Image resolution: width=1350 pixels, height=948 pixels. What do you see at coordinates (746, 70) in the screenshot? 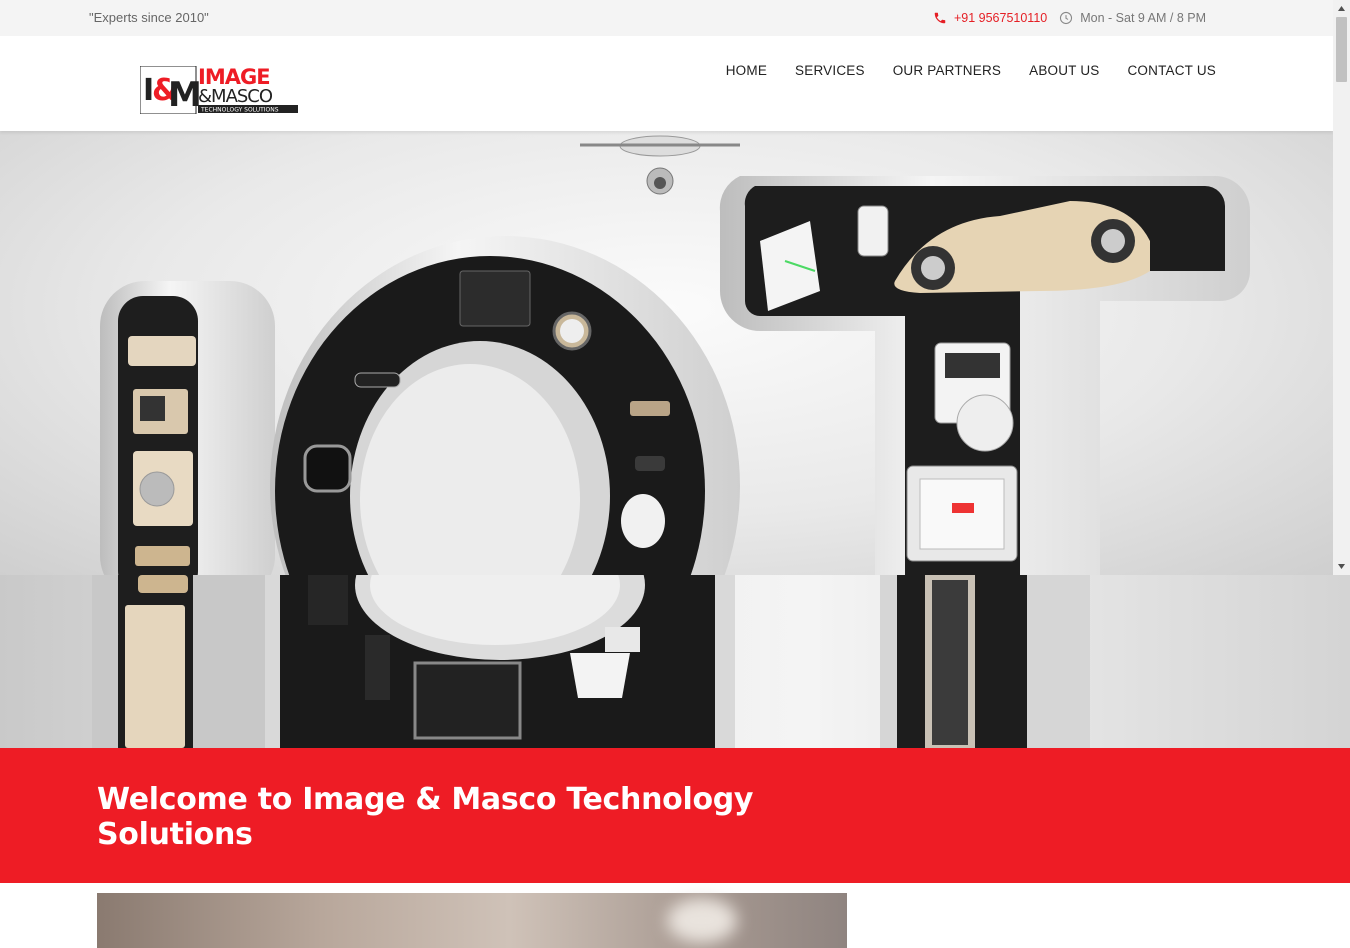
I see `nav-home: HOME` at bounding box center [746, 70].